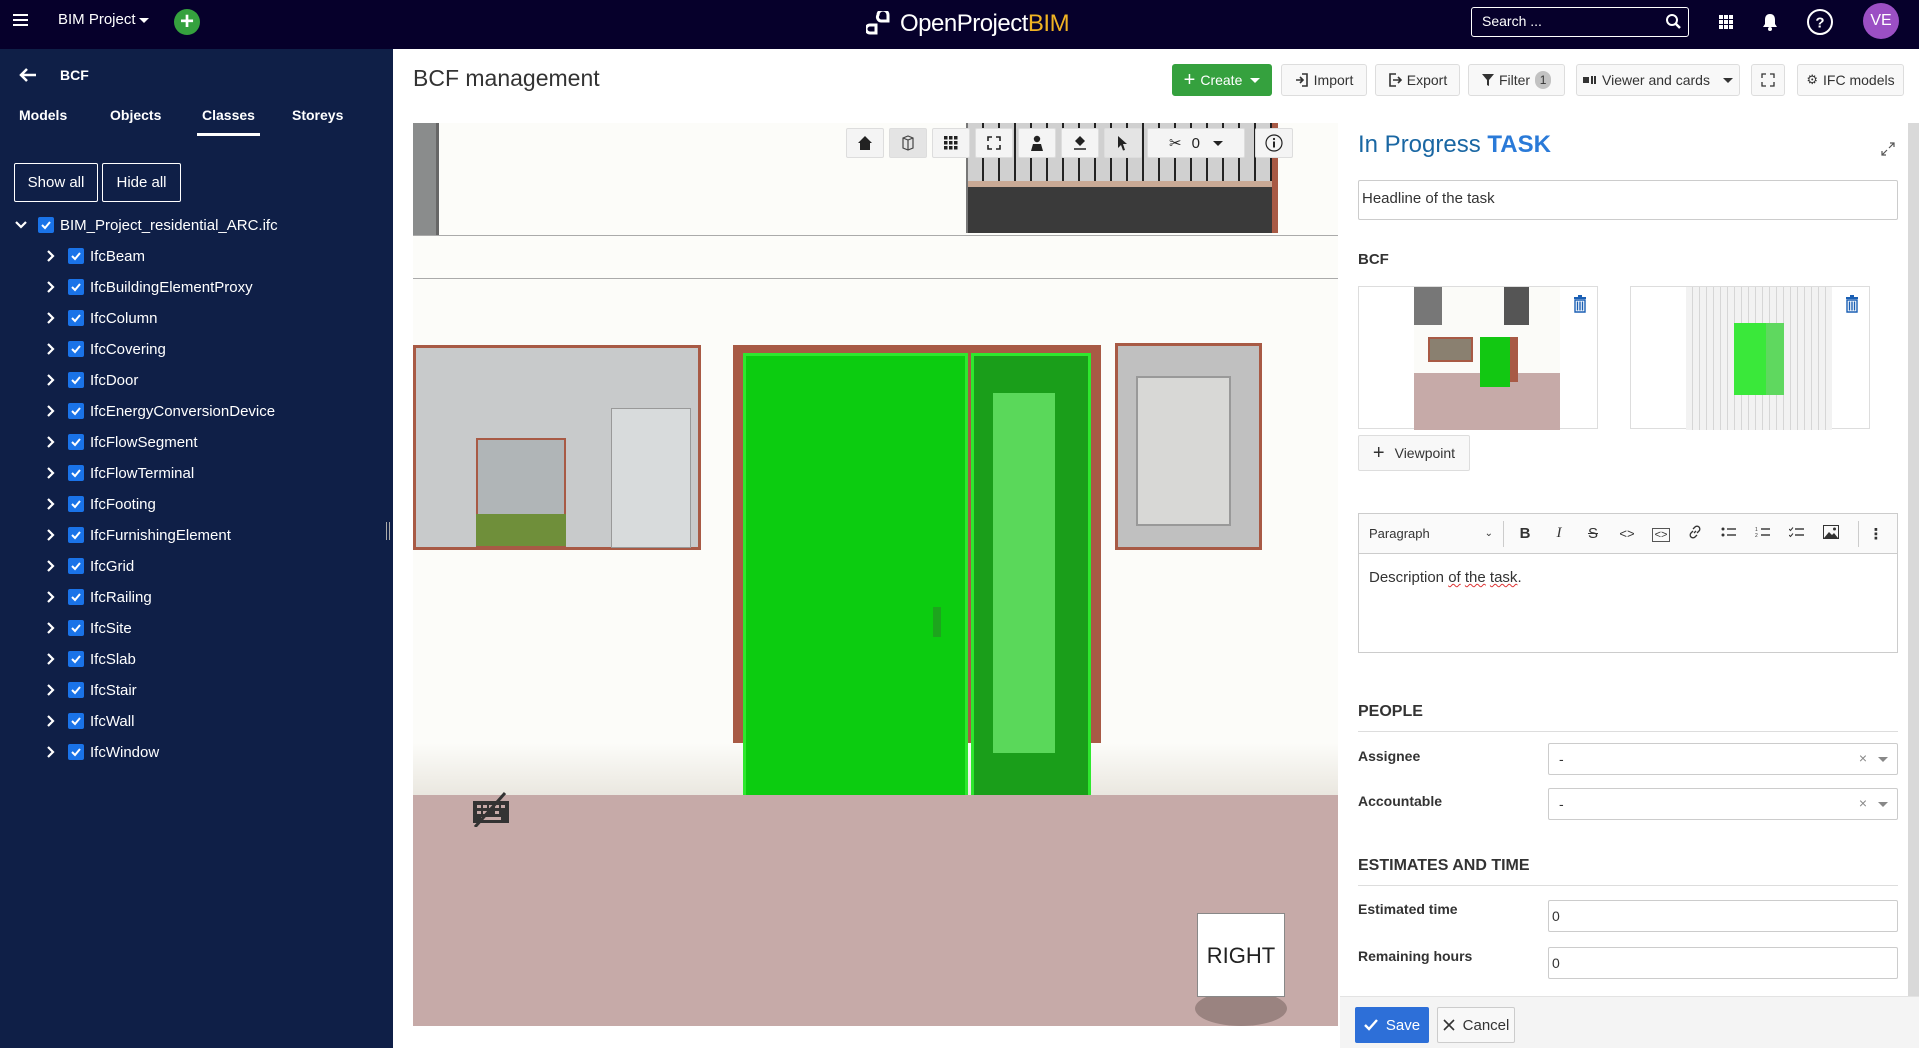 The width and height of the screenshot is (1919, 1048). What do you see at coordinates (89, 721) in the screenshot?
I see `tree-item: IfcWall` at bounding box center [89, 721].